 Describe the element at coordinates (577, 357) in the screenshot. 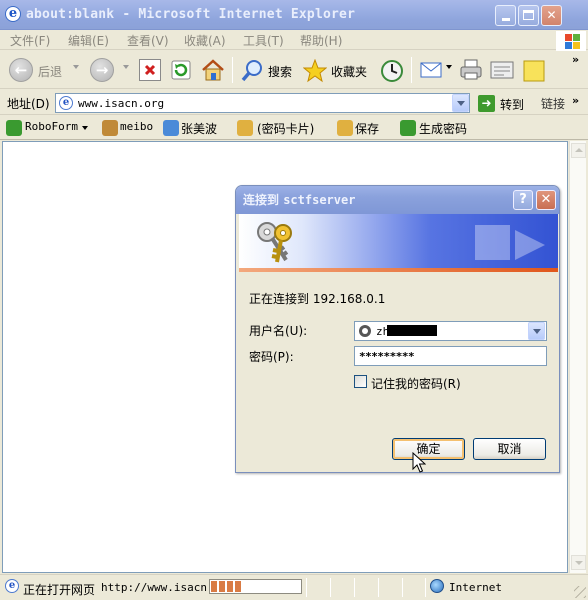

I see `vertical-scrollbar` at that location.